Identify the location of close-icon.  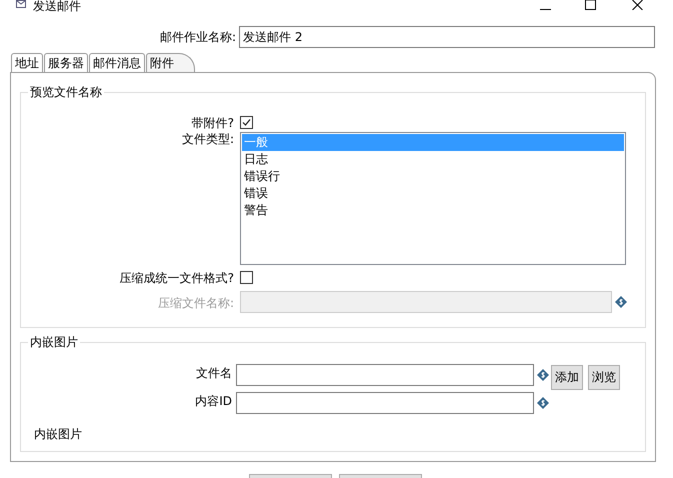
(637, 5).